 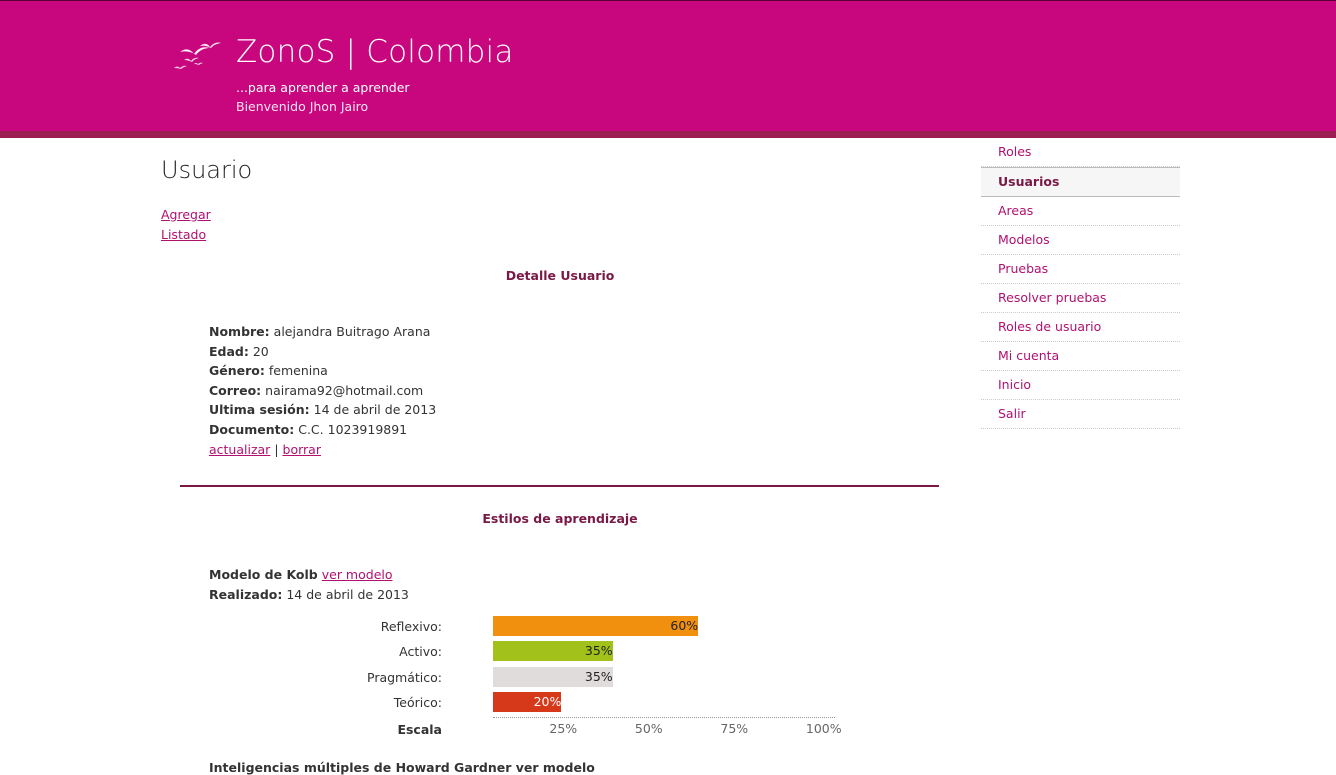 I want to click on sesion-value: 14 de abril de 2013, so click(x=375, y=410).